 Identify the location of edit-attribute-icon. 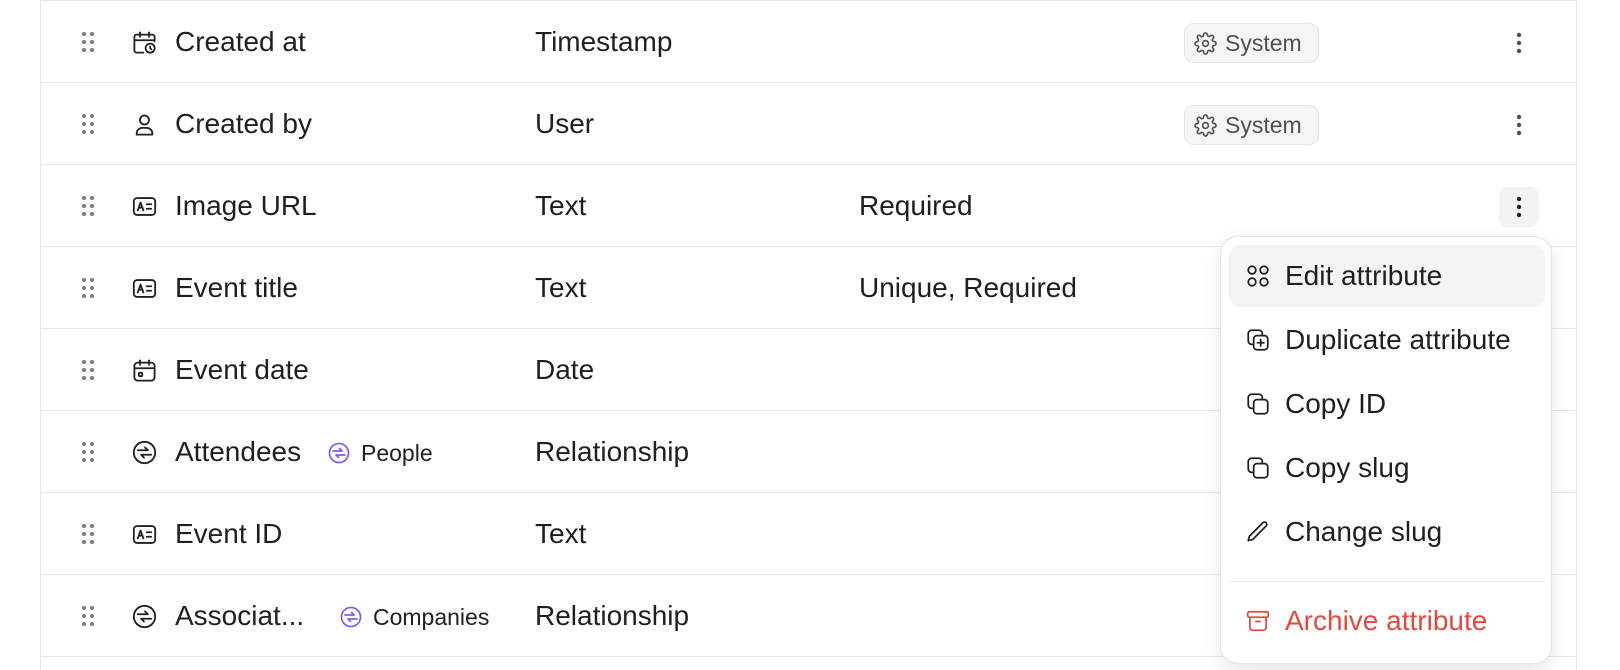
(1258, 276).